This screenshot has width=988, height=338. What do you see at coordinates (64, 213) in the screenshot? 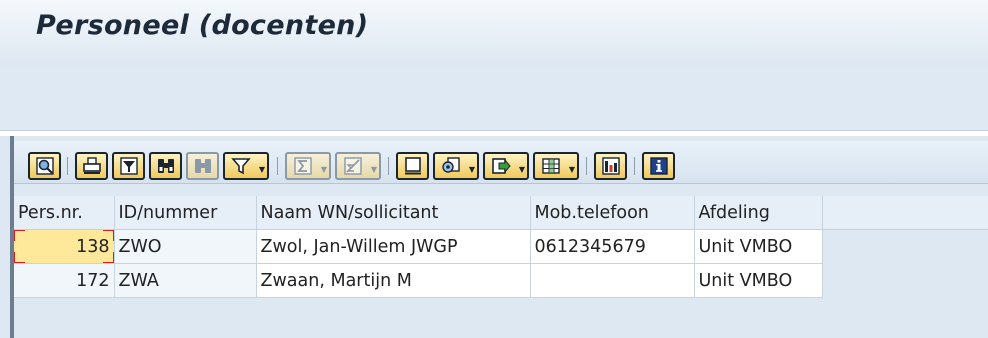
I see `column-header-pers-nr: Pers.nr.` at bounding box center [64, 213].